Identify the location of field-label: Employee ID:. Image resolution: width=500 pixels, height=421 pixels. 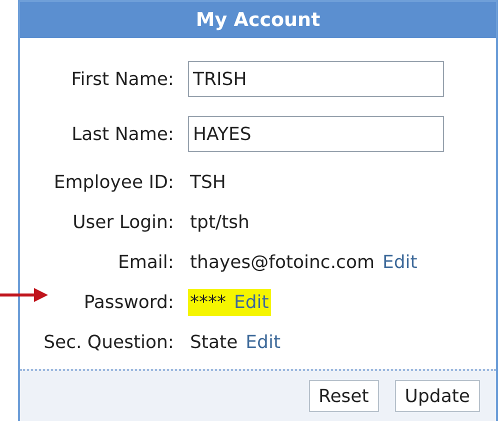
(114, 182).